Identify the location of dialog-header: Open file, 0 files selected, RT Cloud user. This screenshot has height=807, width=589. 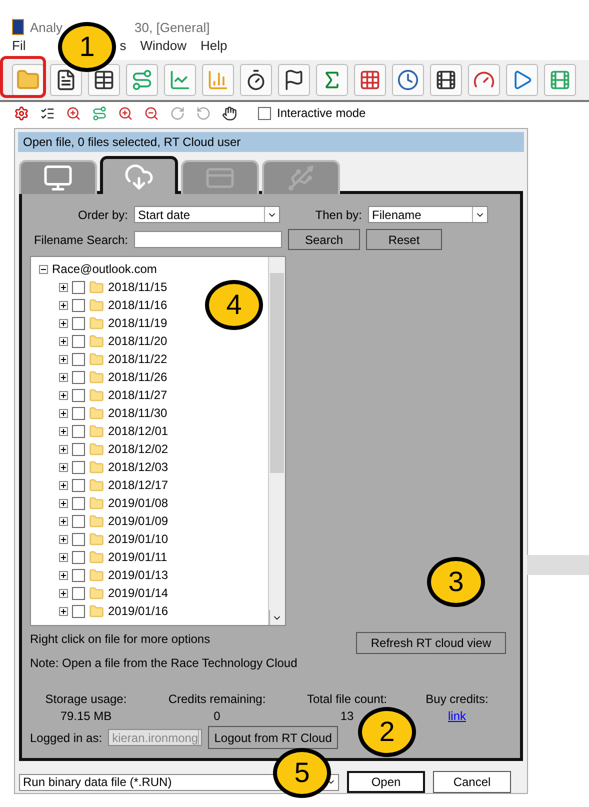
(271, 142).